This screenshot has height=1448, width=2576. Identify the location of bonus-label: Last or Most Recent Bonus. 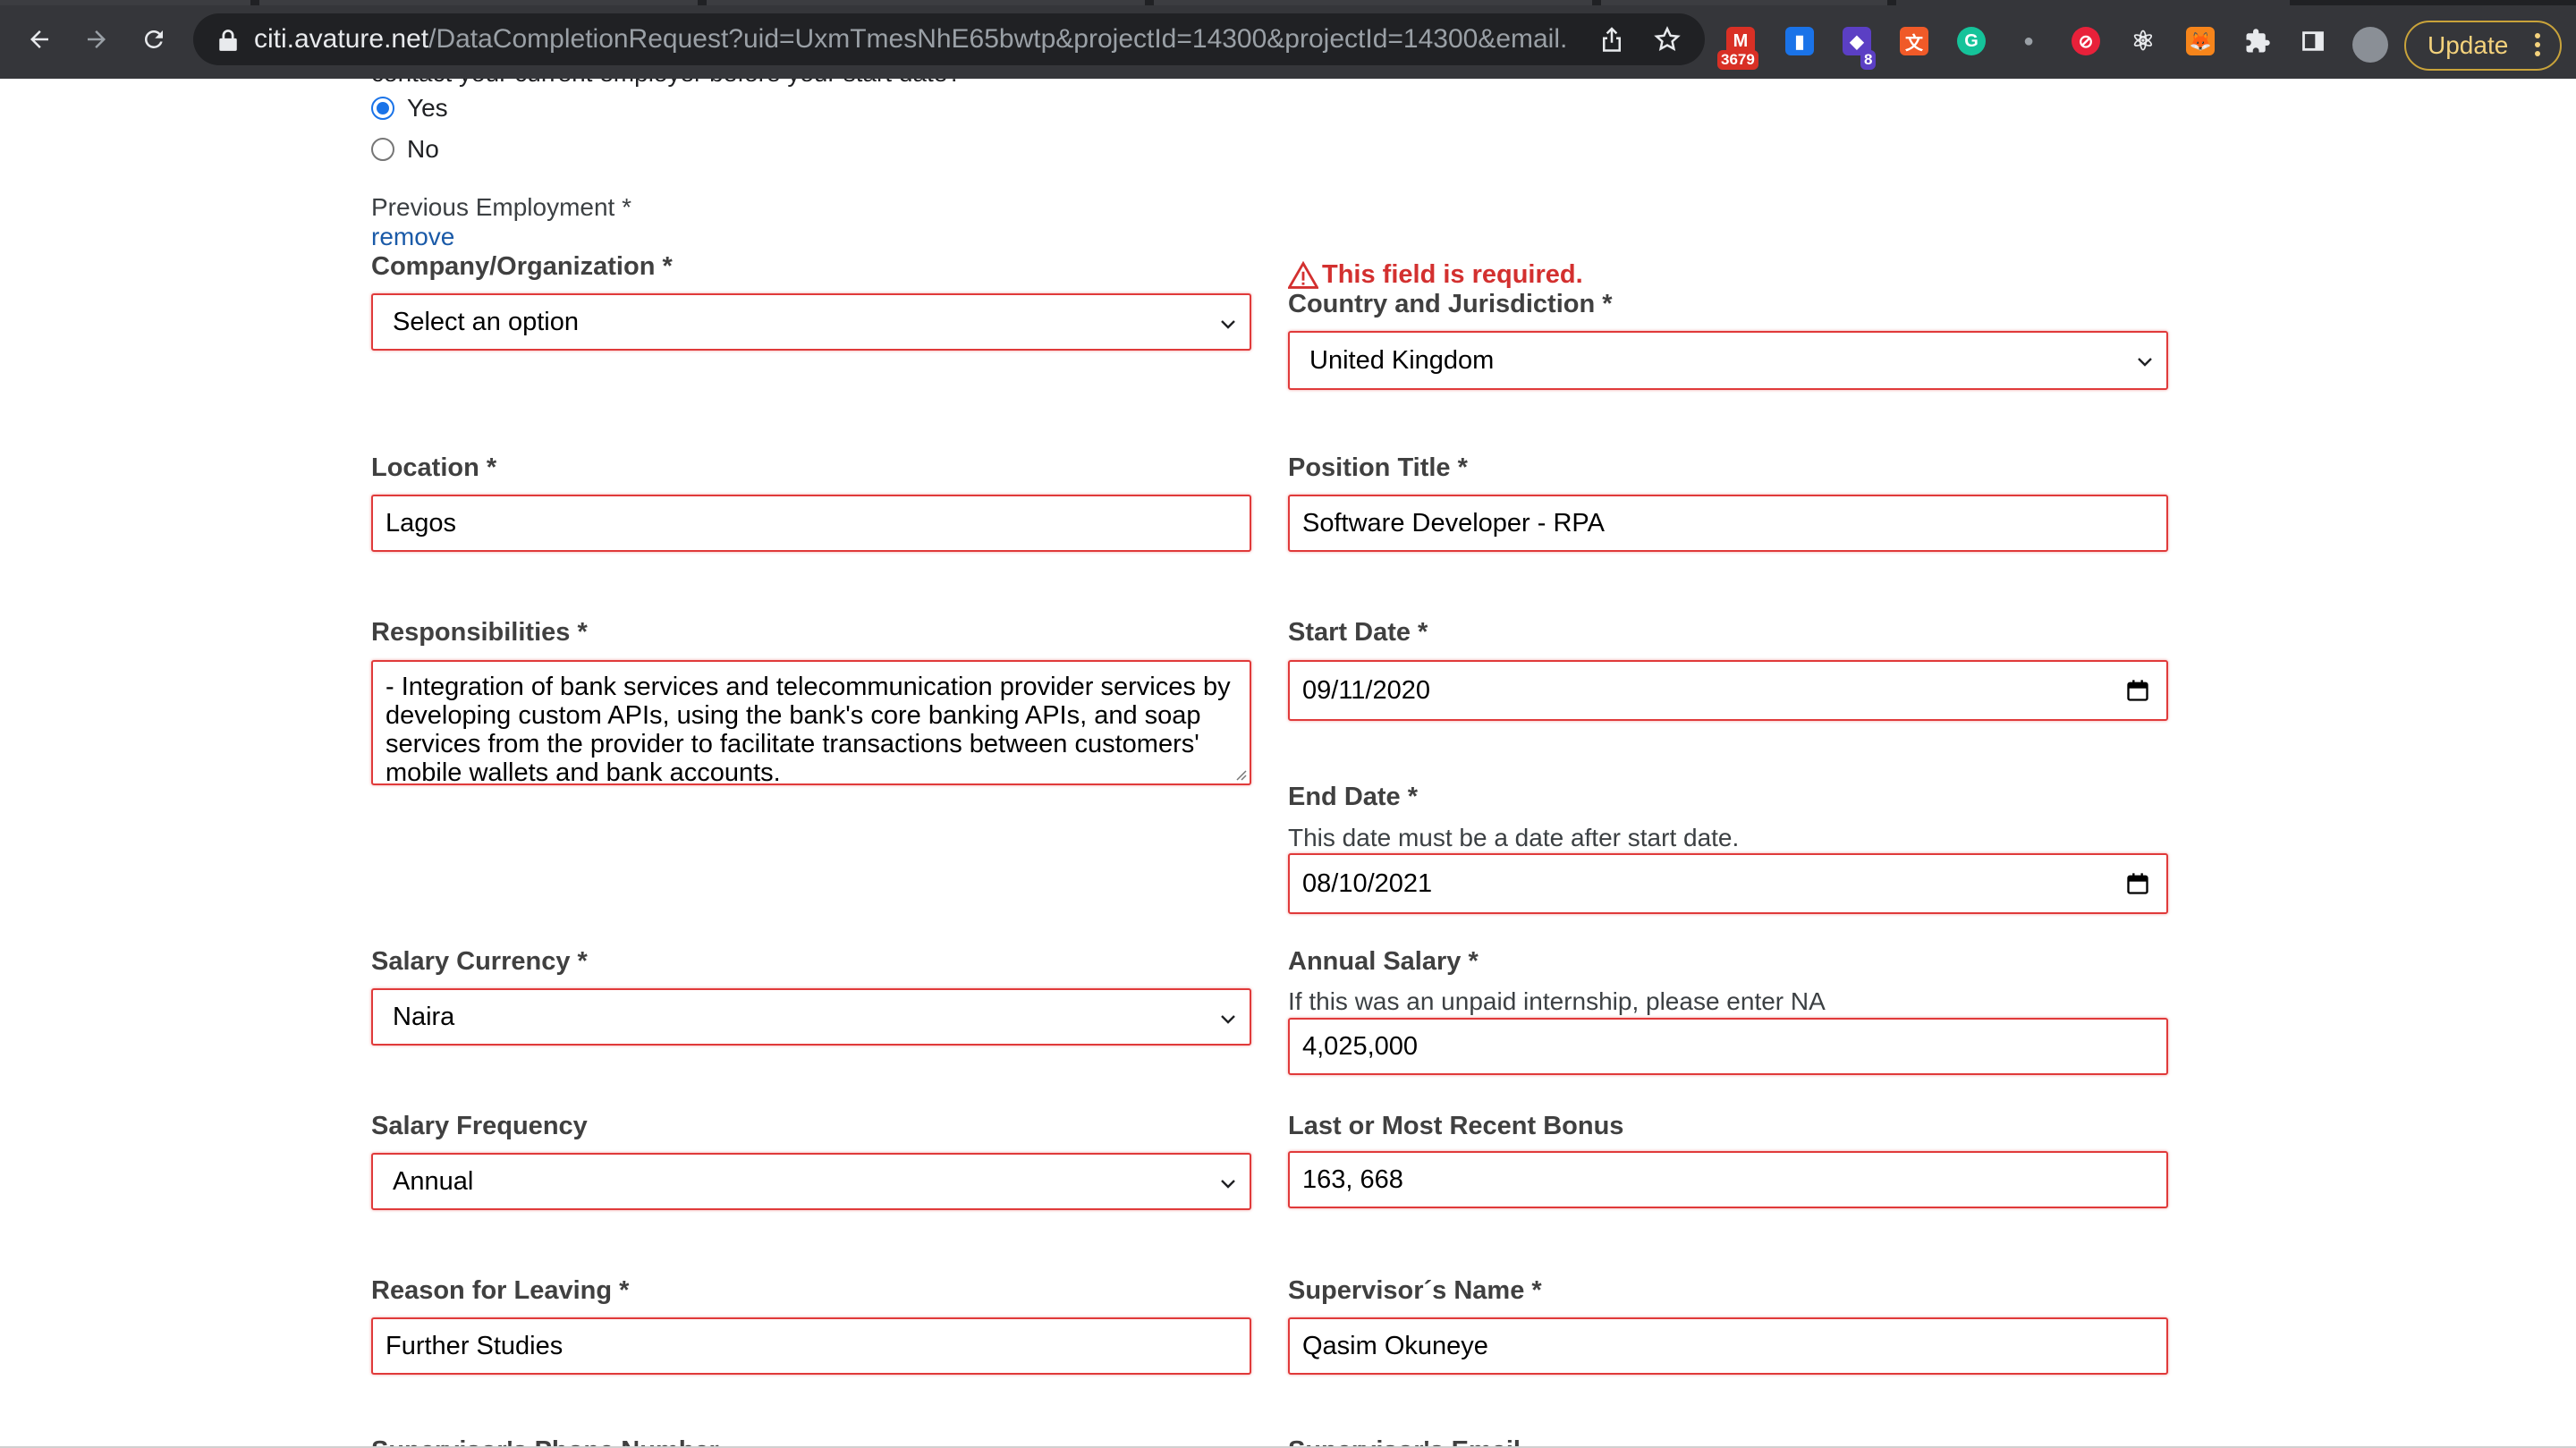
(1456, 1126).